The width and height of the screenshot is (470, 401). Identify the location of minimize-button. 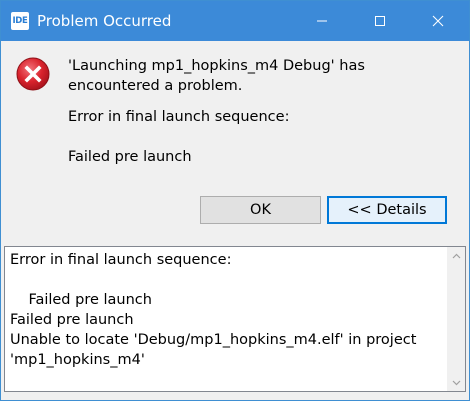
(322, 21).